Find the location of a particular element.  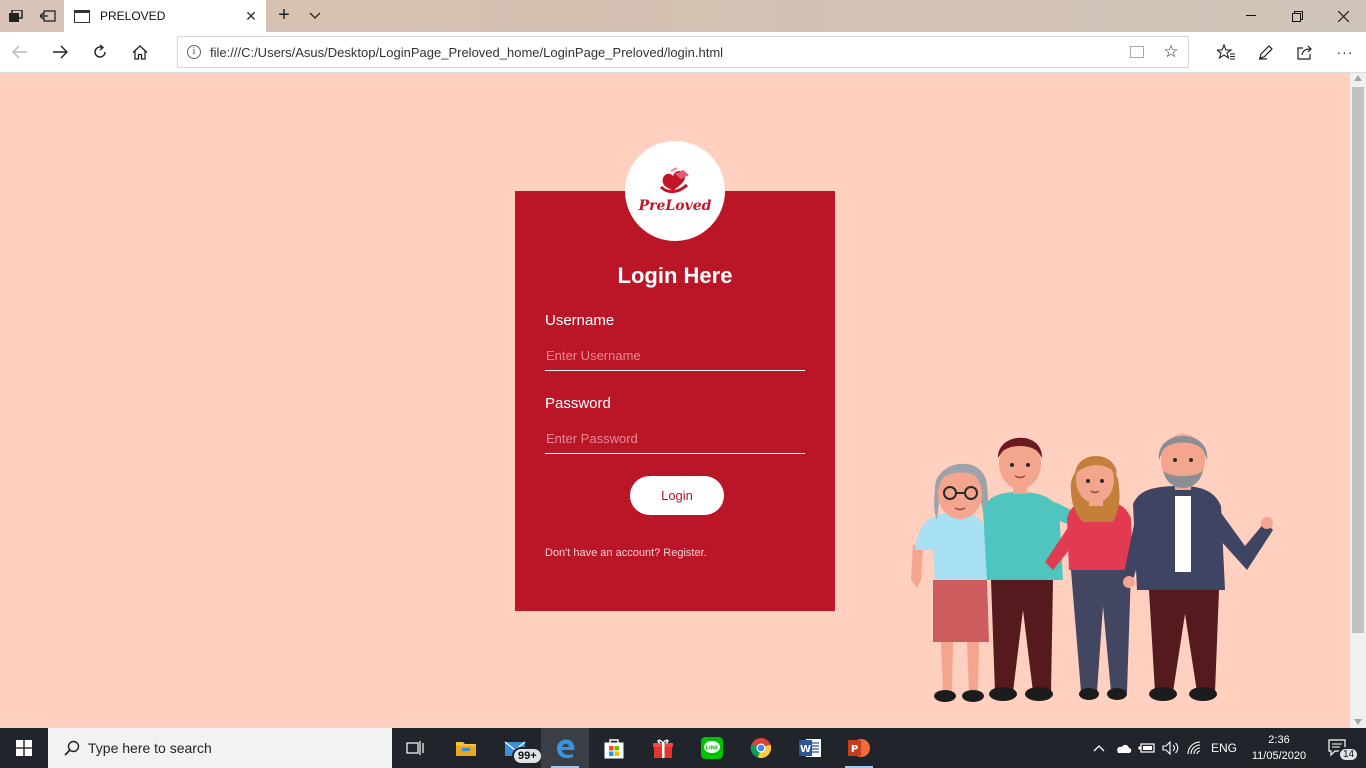

scroll-up-icon is located at coordinates (1358, 78).